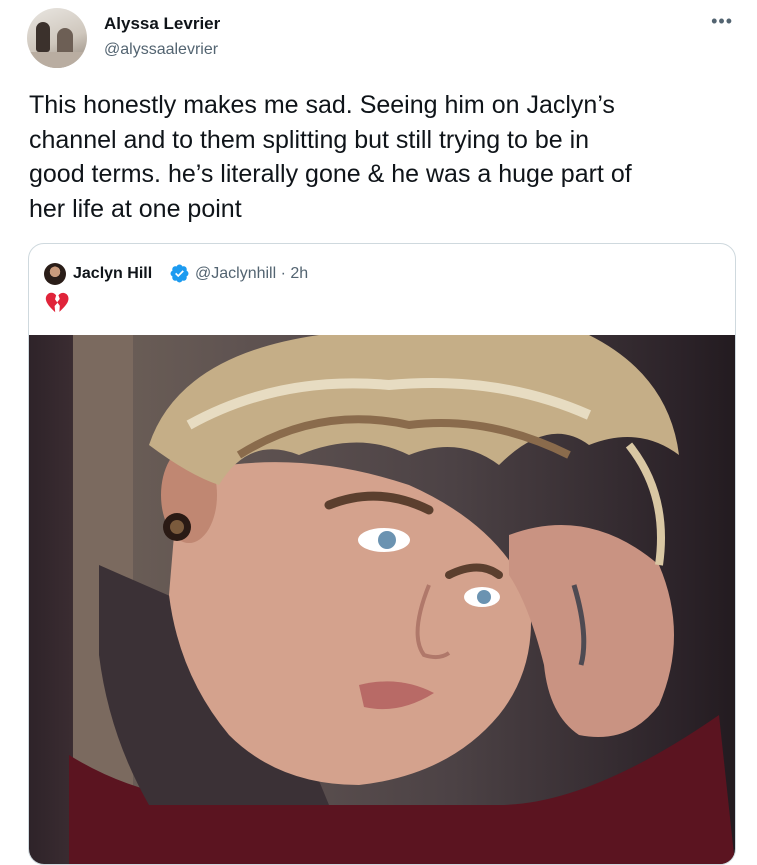  What do you see at coordinates (161, 50) in the screenshot?
I see `author-handle: @alyssaalevrier` at bounding box center [161, 50].